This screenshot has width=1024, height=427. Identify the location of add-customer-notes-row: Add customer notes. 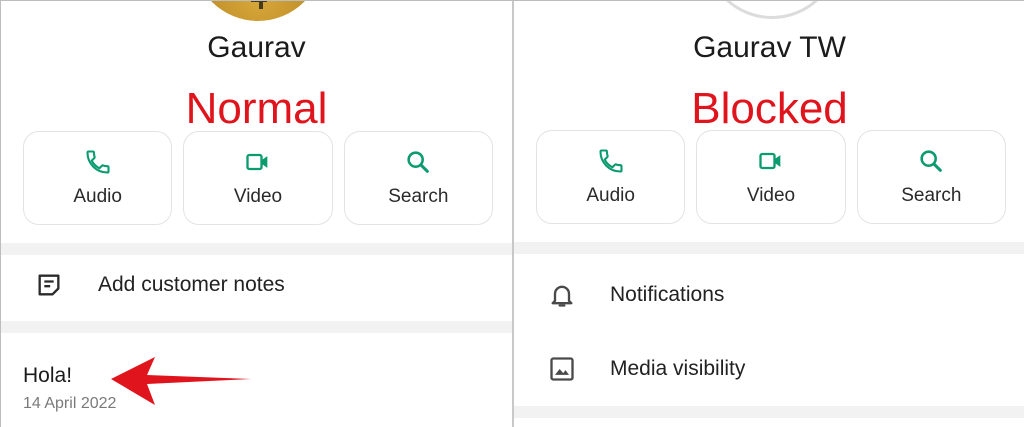
(256, 285).